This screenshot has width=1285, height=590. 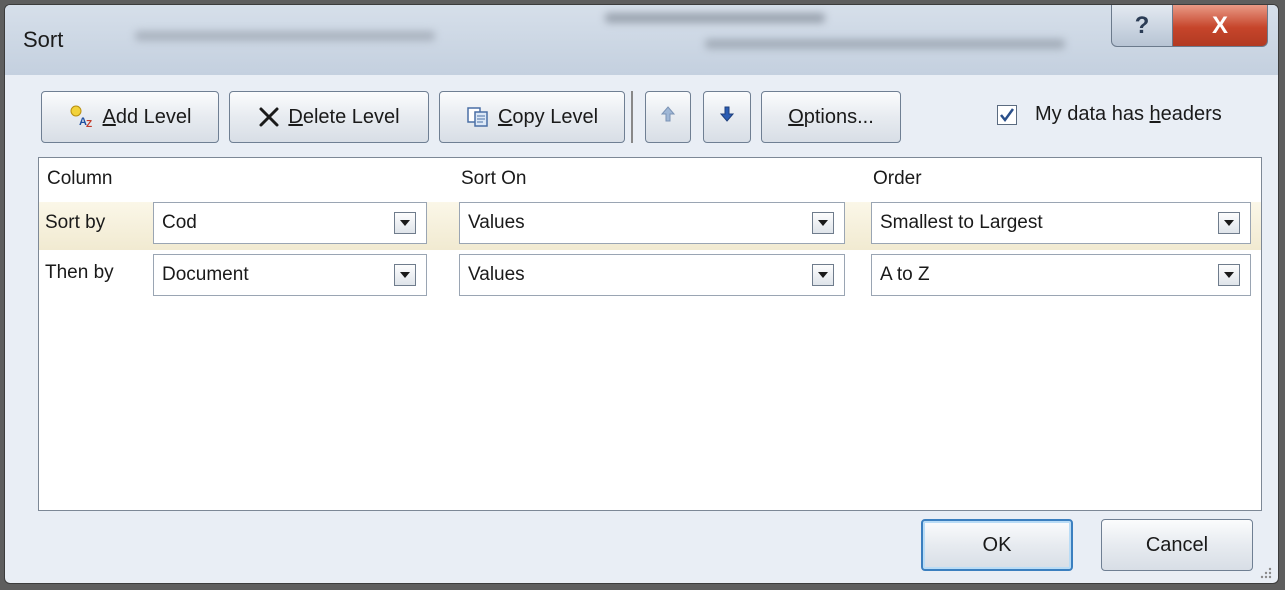 What do you see at coordinates (652, 223) in the screenshot?
I see `sort-by-sort-on-select: Values` at bounding box center [652, 223].